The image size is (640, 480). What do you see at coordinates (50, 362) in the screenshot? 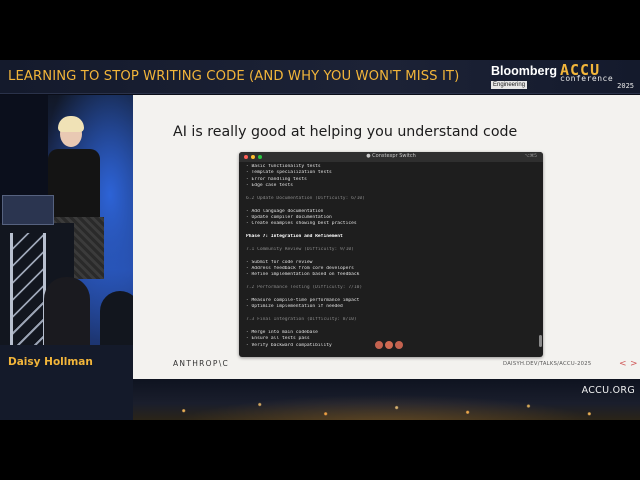
I see `speaker-name: Daisy Hollman` at bounding box center [50, 362].